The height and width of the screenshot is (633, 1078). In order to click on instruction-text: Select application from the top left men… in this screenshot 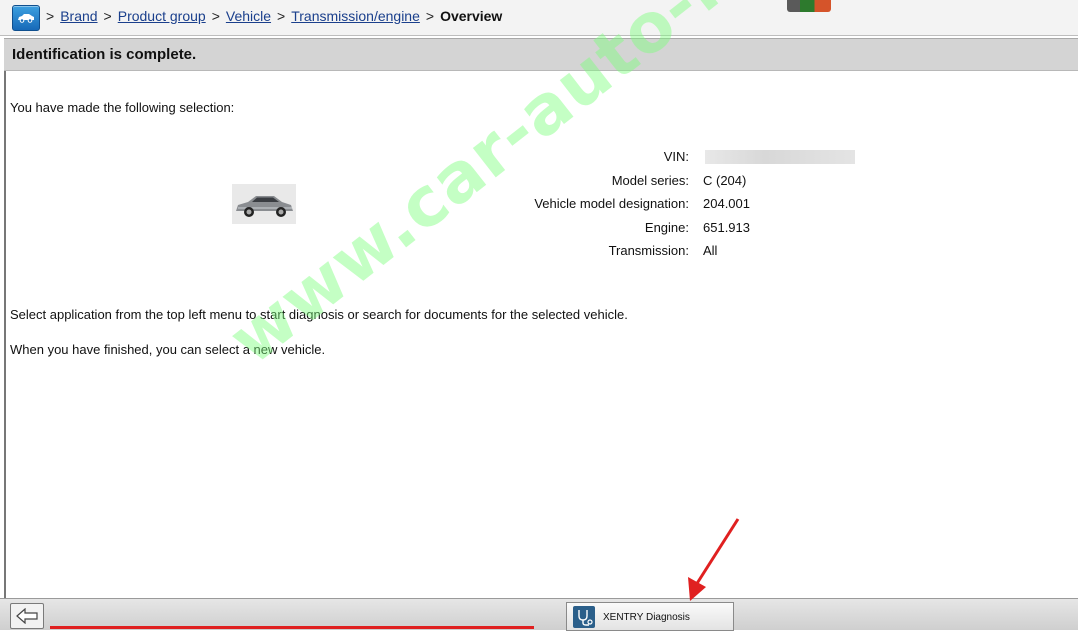, I will do `click(319, 314)`.